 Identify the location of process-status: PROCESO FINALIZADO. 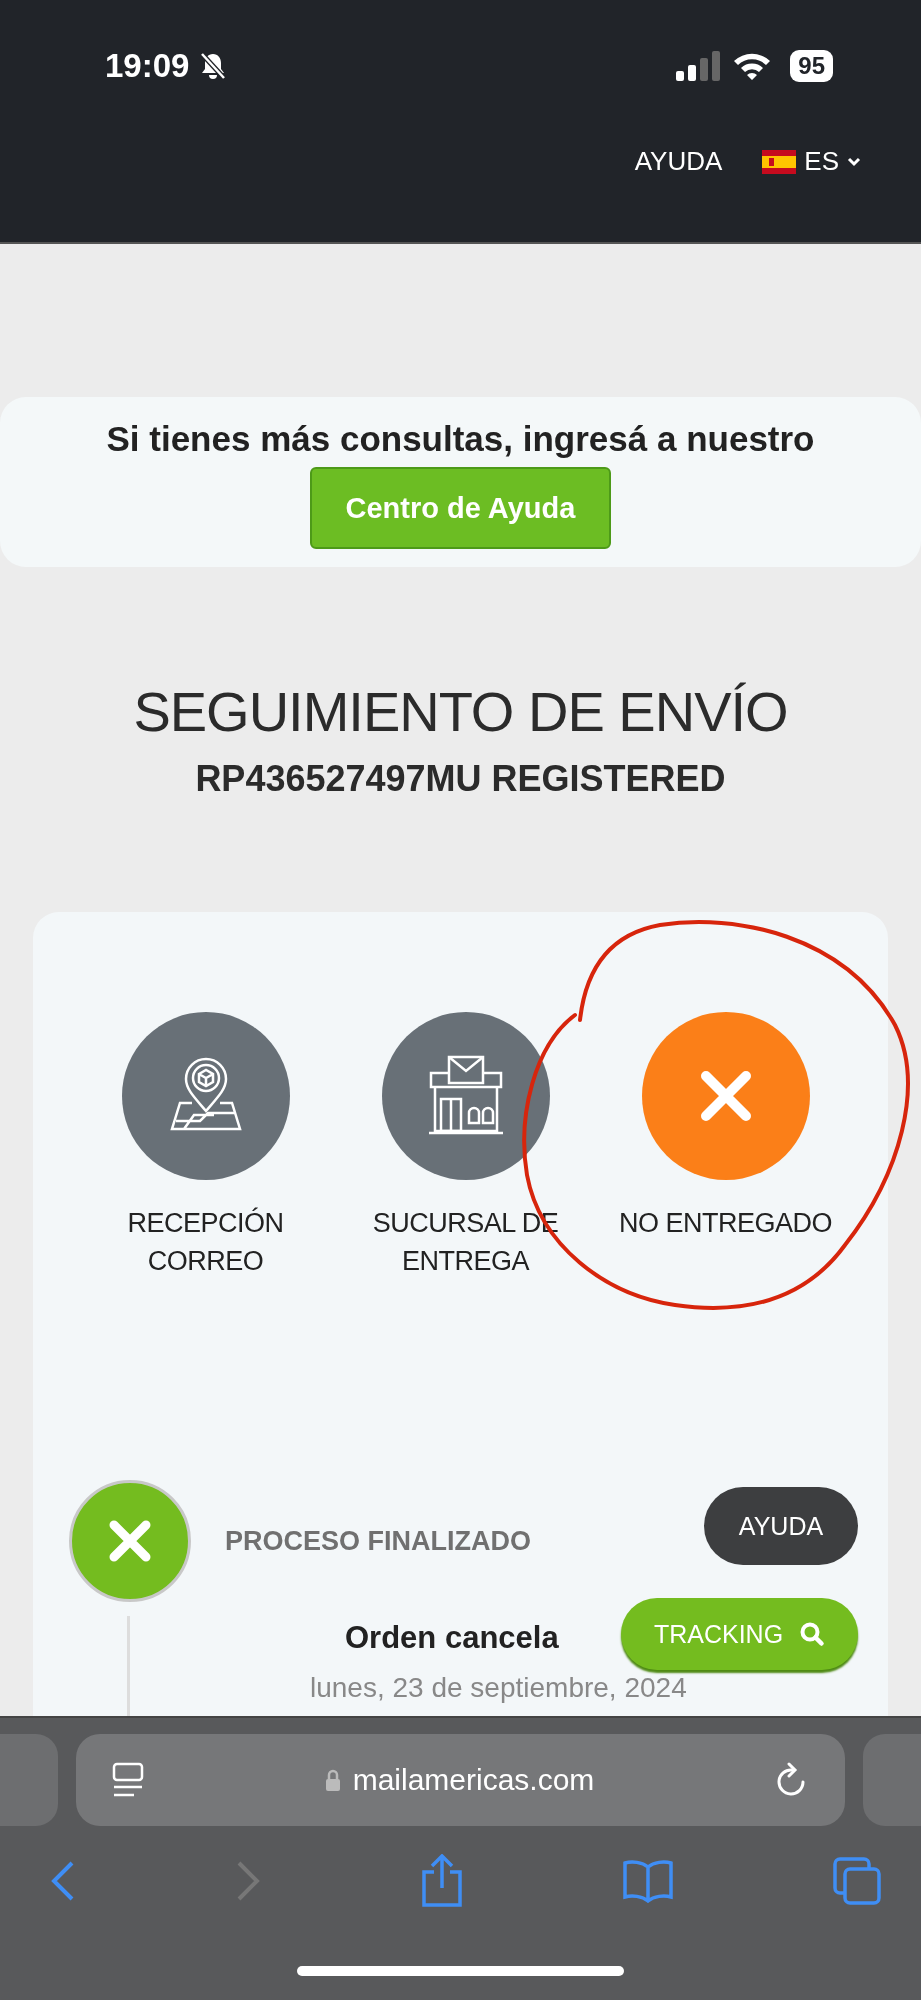
(378, 1541).